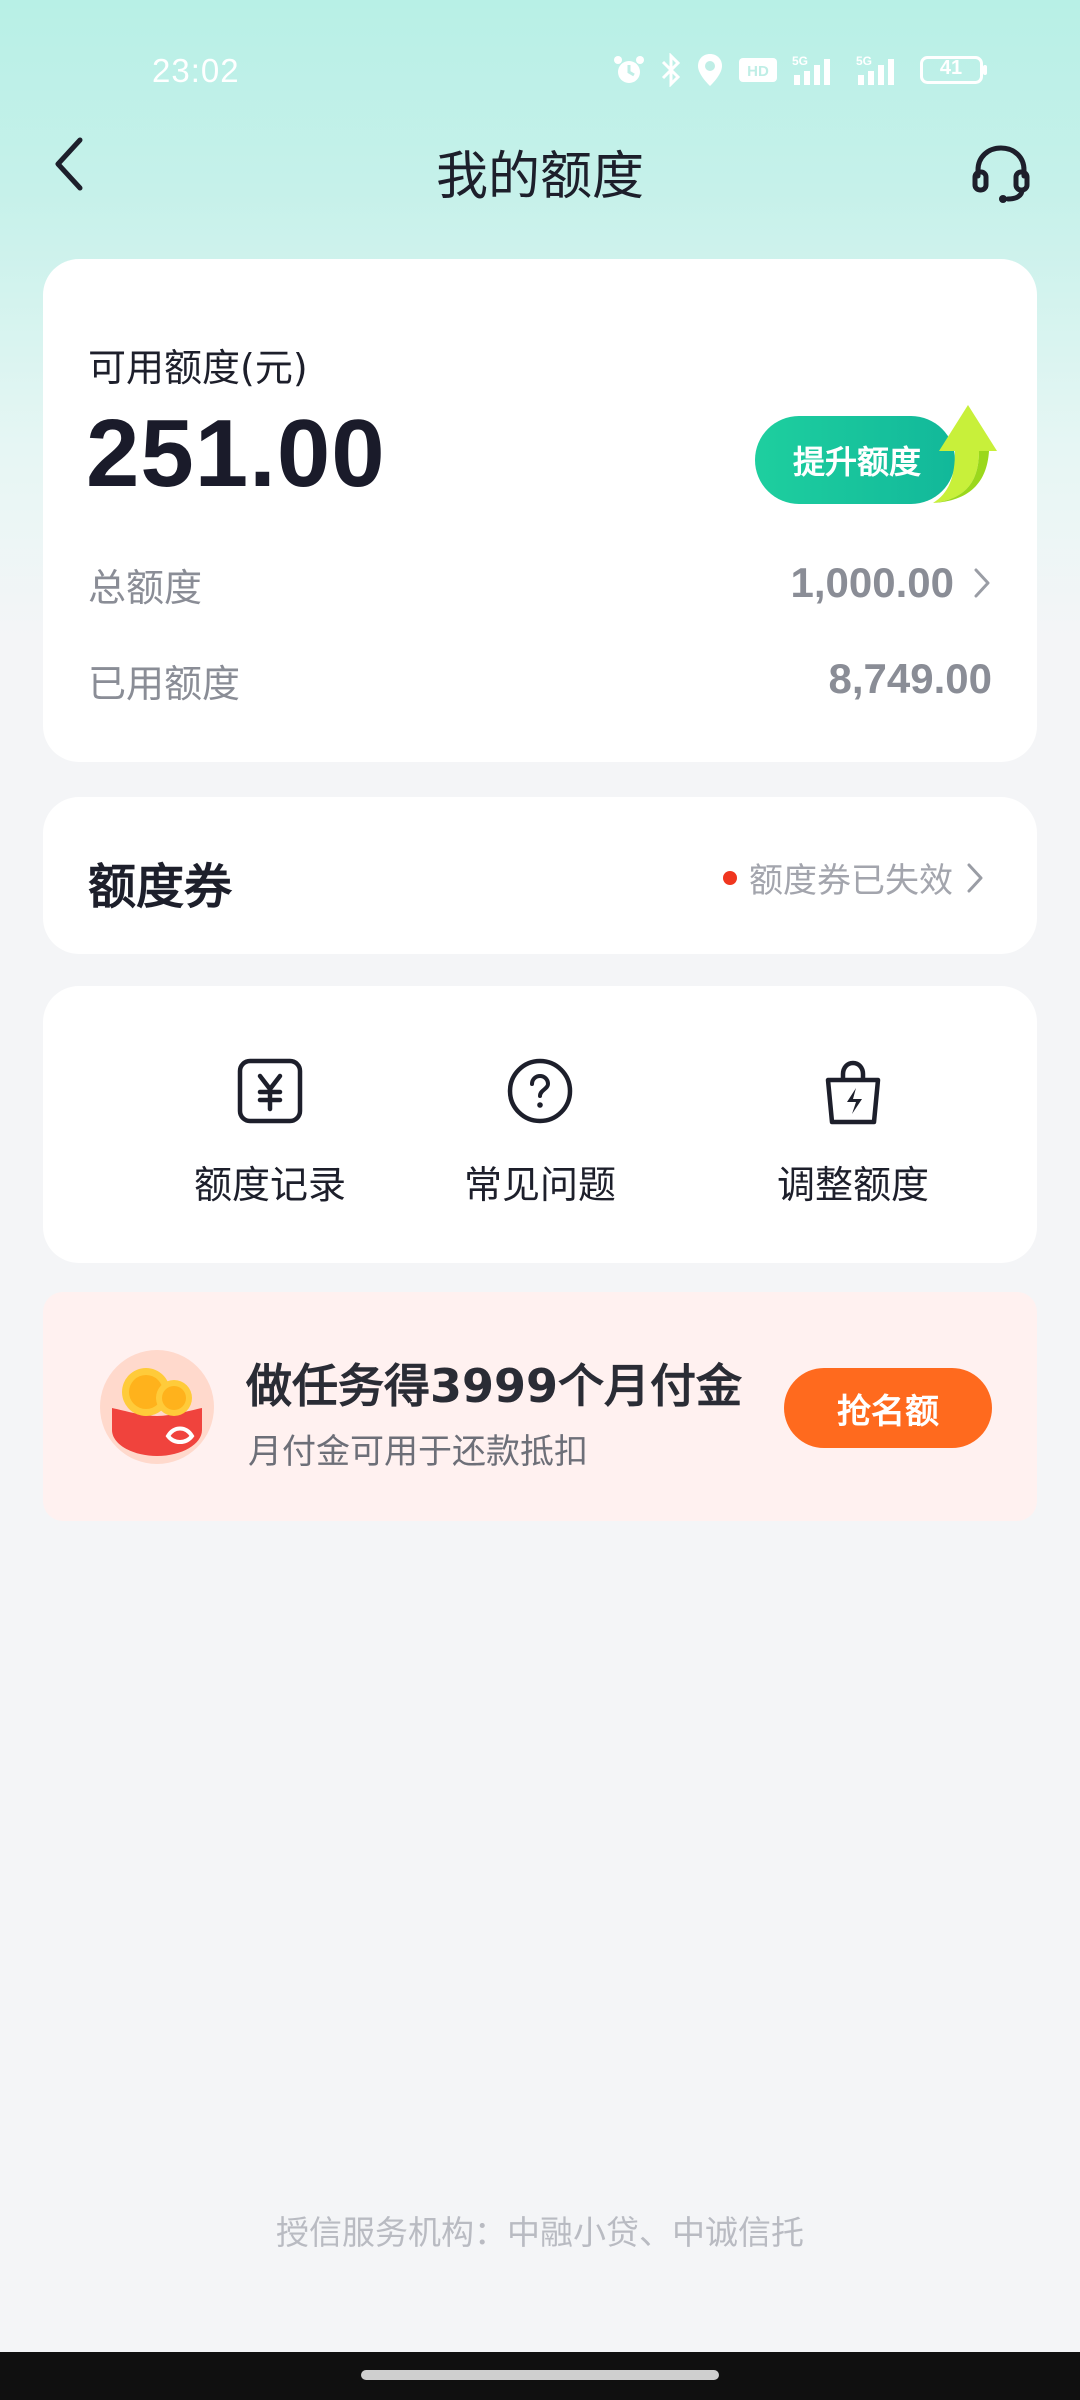  I want to click on faq-label: 常见问题, so click(539, 1185).